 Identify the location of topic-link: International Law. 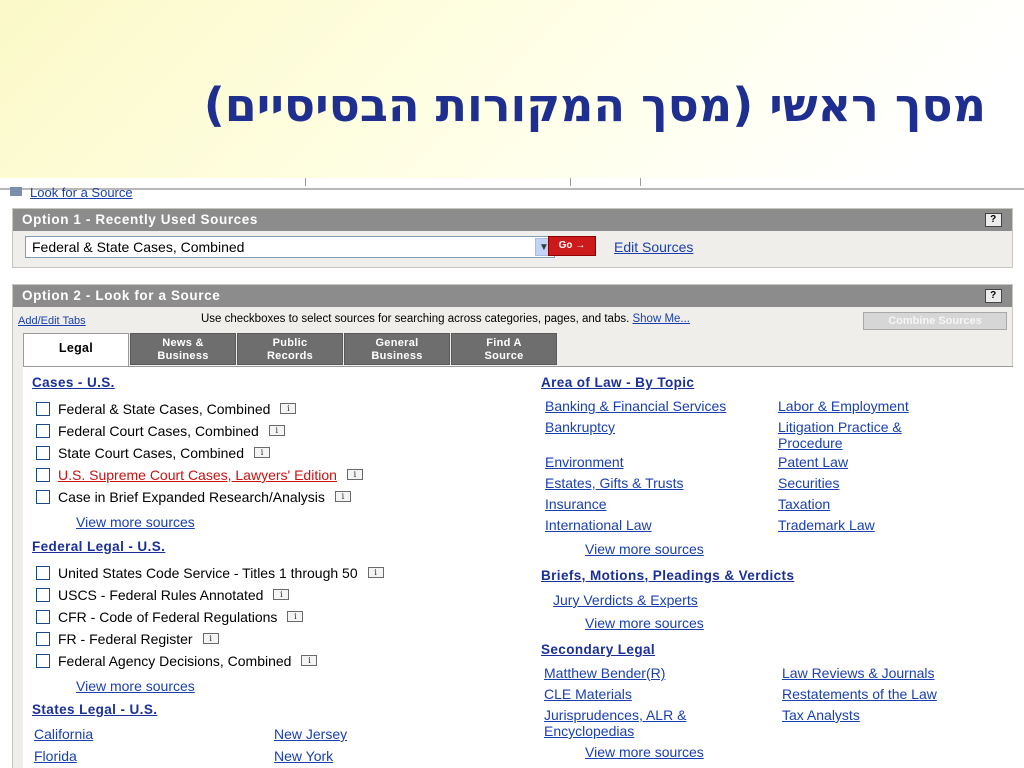
(598, 525).